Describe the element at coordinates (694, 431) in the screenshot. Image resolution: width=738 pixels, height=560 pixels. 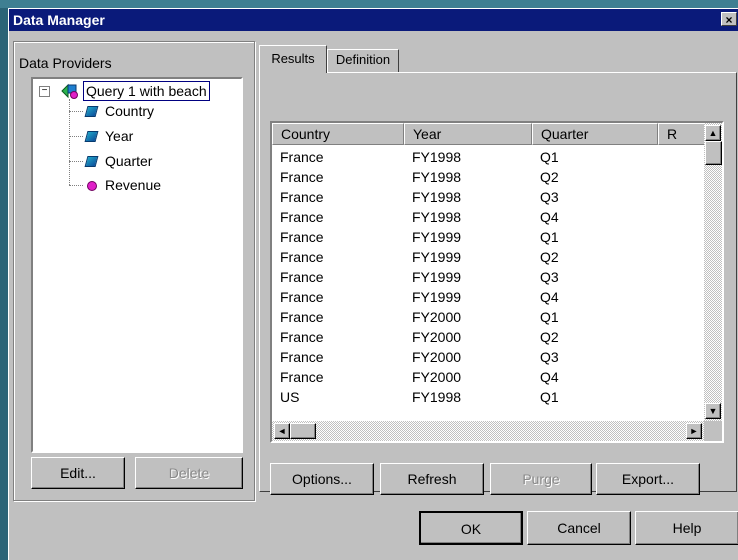
I see `scroll-right-button: ►` at that location.